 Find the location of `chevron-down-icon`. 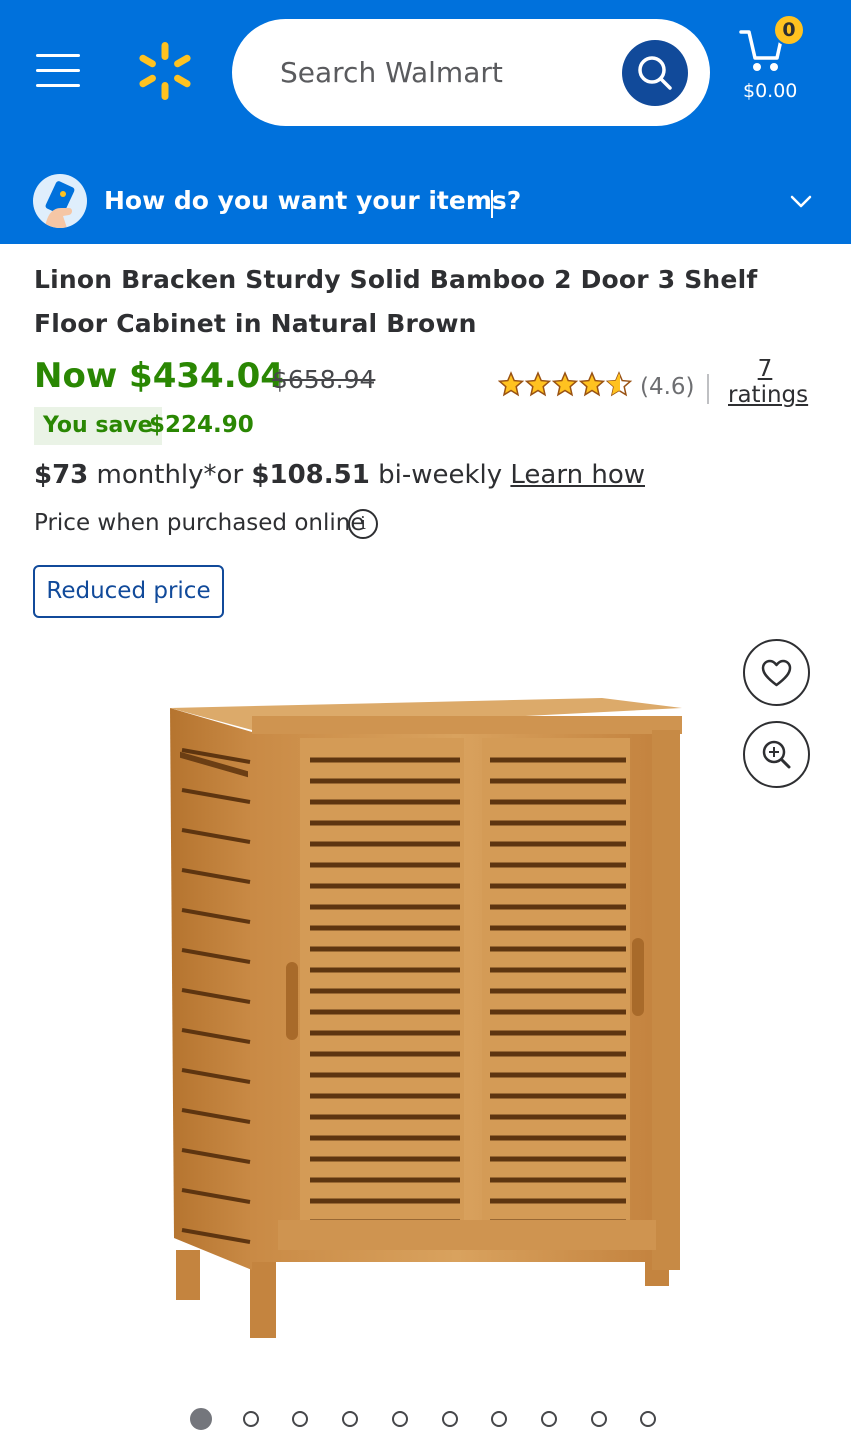

chevron-down-icon is located at coordinates (801, 201).